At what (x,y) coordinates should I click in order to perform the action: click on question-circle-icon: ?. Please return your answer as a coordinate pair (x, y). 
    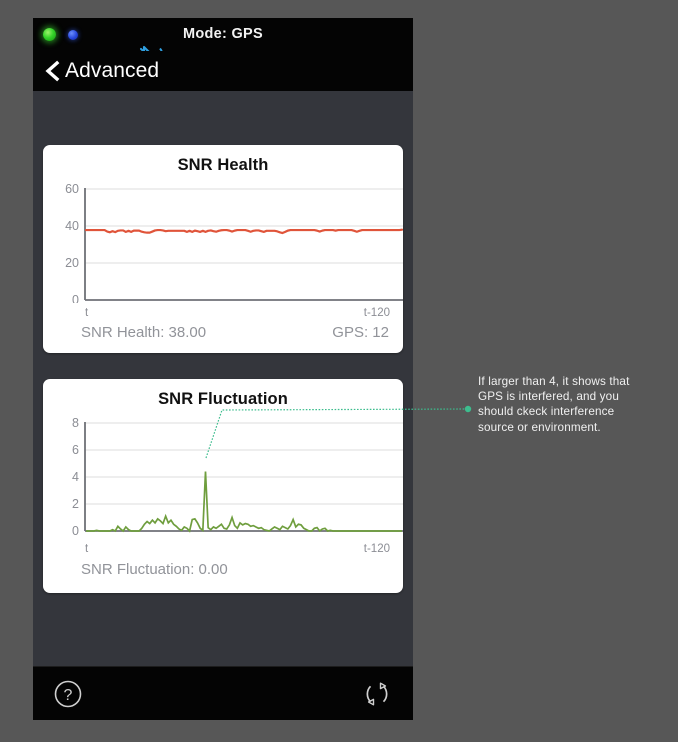
    Looking at the image, I should click on (68, 694).